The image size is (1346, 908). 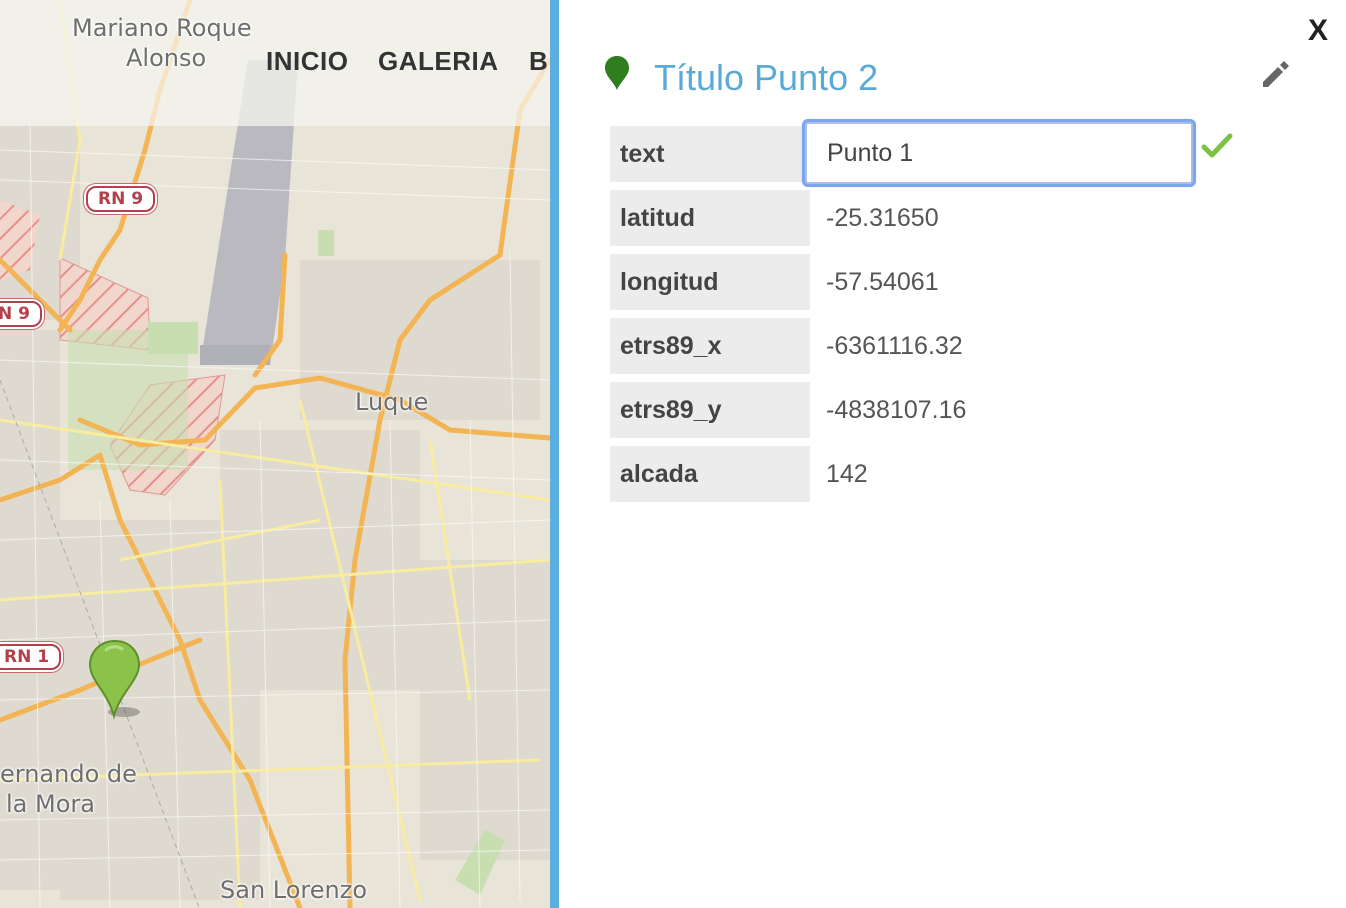 I want to click on map-pin-icon, so click(x=617, y=73).